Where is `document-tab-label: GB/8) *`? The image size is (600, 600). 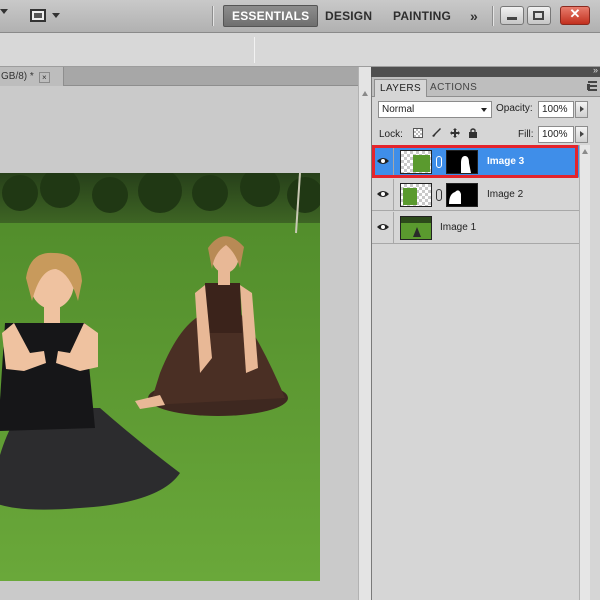 document-tab-label: GB/8) * is located at coordinates (17, 76).